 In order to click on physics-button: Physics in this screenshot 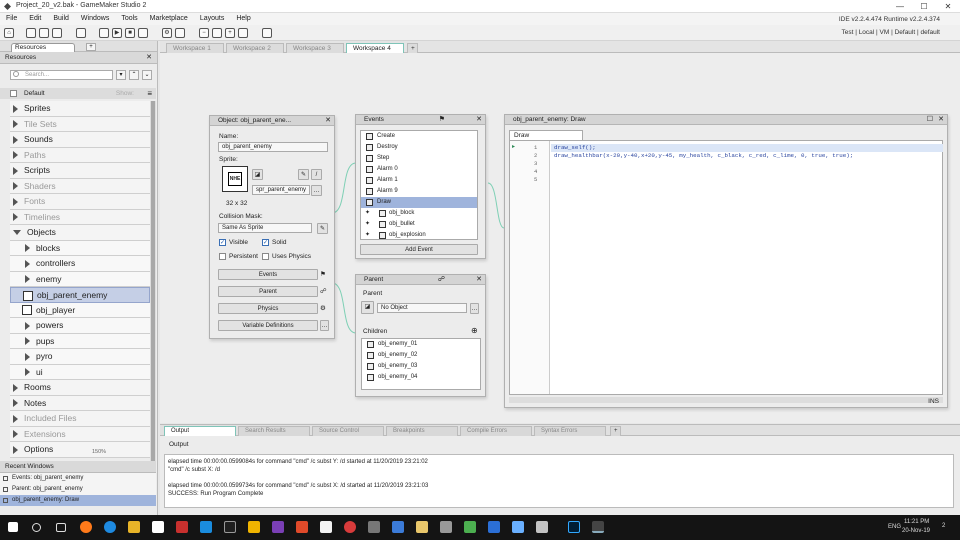, I will do `click(268, 308)`.